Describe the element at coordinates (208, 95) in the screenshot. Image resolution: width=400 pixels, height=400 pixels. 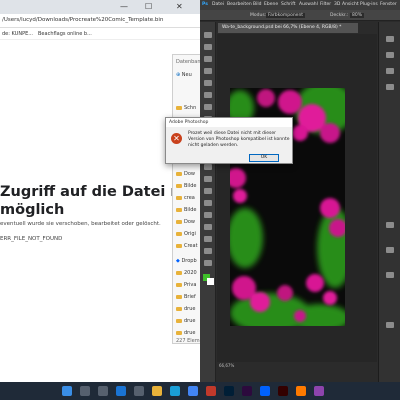
I see `frame-tool-icon` at that location.